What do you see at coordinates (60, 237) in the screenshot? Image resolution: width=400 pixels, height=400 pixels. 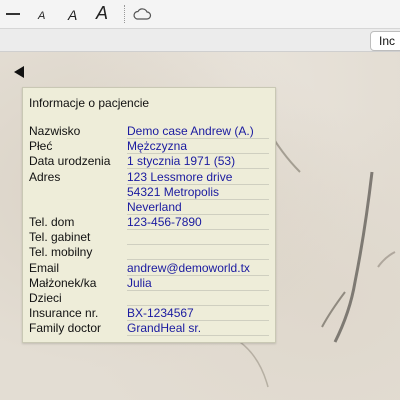 I see `field-label: Tel. gabinet` at bounding box center [60, 237].